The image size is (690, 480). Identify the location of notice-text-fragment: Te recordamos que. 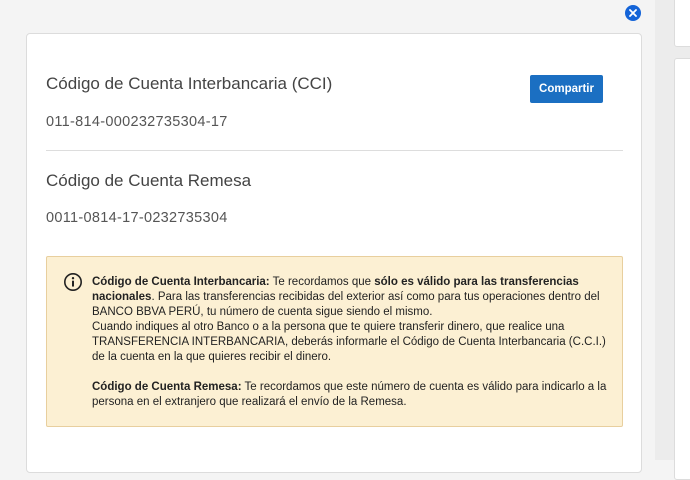
(322, 282).